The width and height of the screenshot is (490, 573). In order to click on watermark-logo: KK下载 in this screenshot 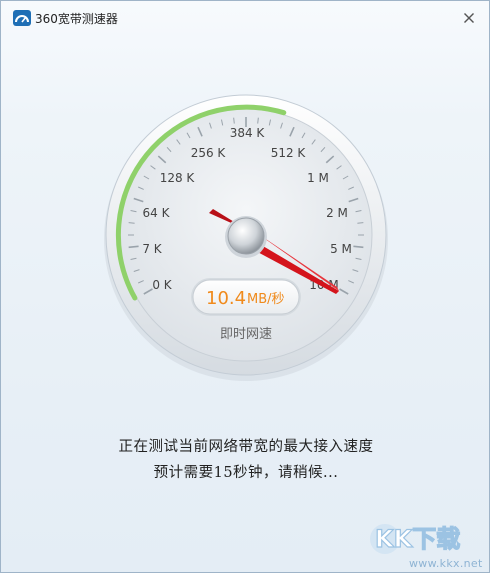, I will do `click(415, 539)`.